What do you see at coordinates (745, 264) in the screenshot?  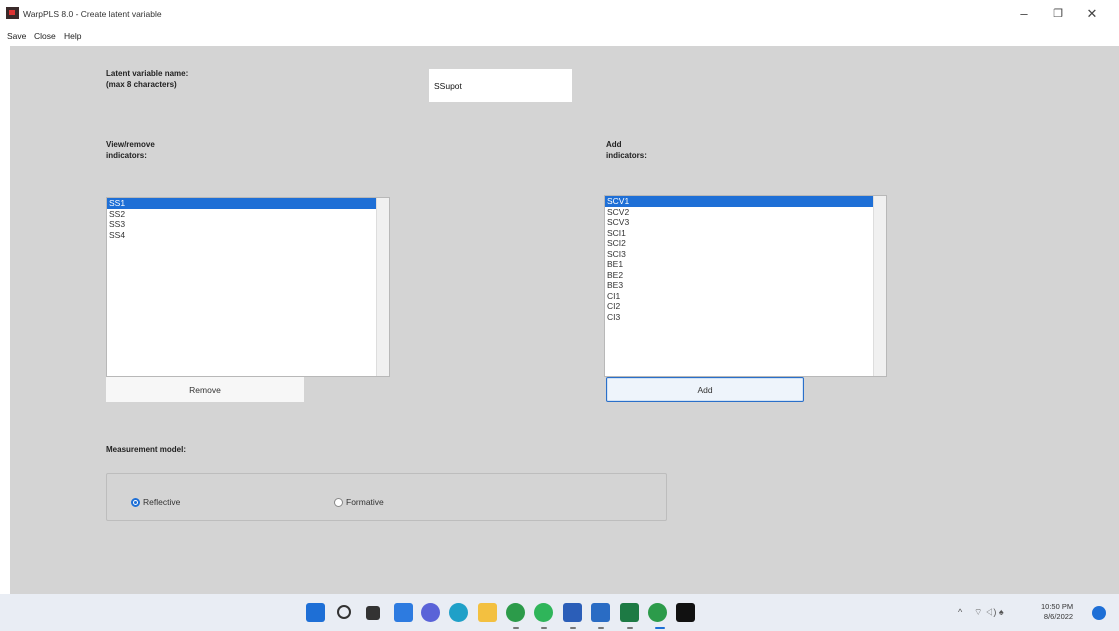 I see `list-item: BE1` at bounding box center [745, 264].